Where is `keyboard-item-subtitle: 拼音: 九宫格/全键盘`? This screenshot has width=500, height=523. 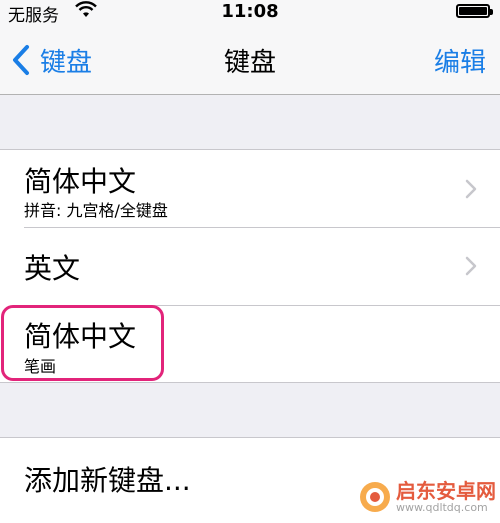
keyboard-item-subtitle: 拼音: 九宫格/全键盘 is located at coordinates (96, 210).